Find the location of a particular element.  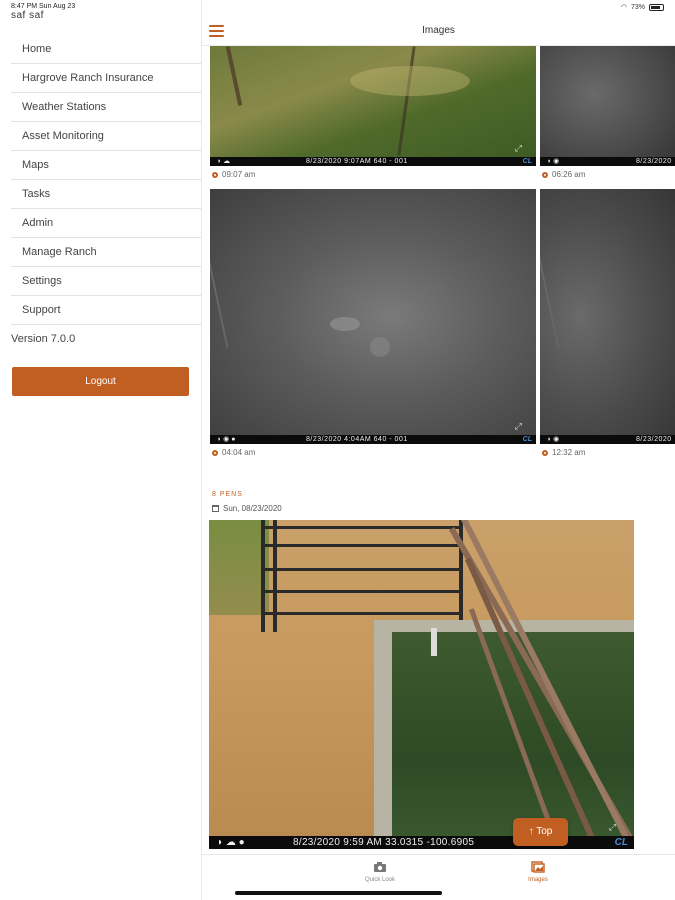

sidebar-item-support: Support is located at coordinates (106, 310).